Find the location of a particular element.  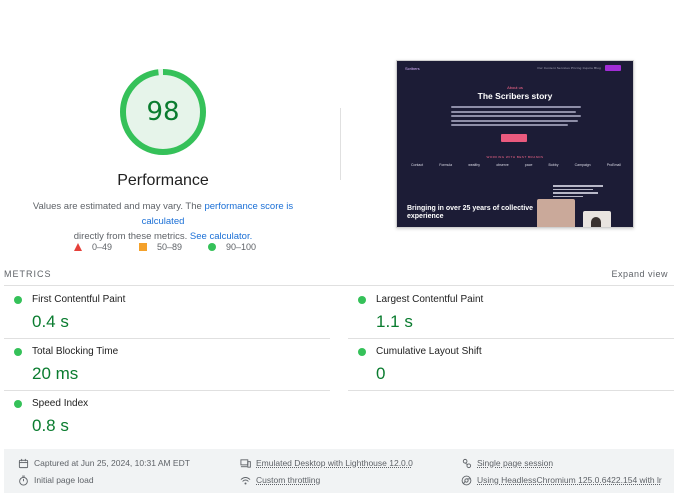

throttling-text: Custom throttling is located at coordinates (288, 480).